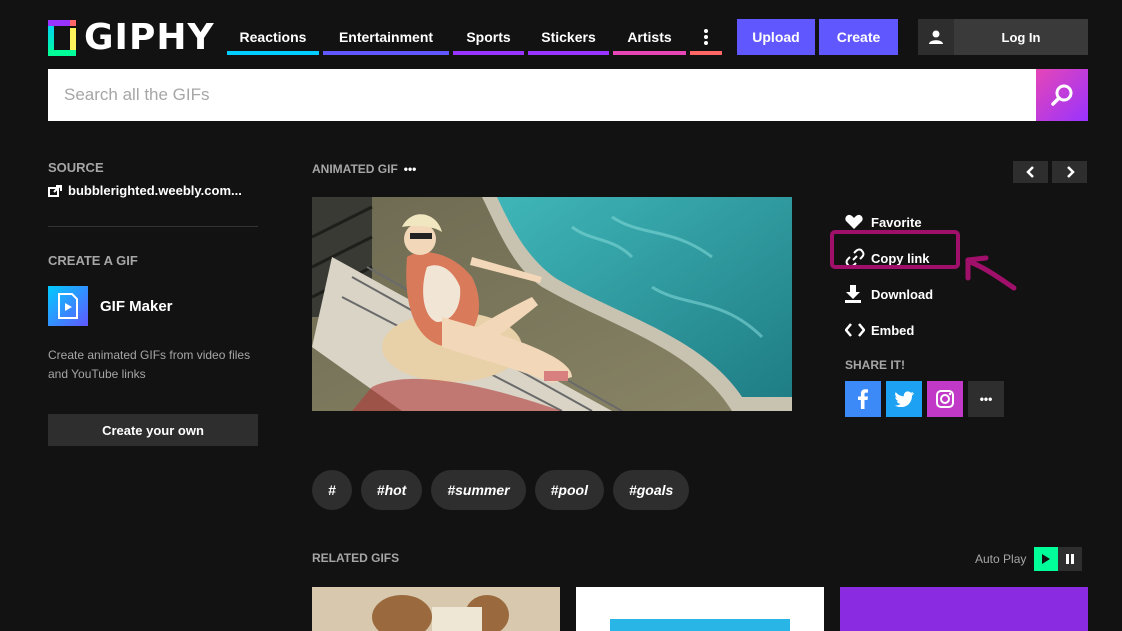 This screenshot has width=1122, height=631. I want to click on nav-artists: Artists, so click(649, 37).